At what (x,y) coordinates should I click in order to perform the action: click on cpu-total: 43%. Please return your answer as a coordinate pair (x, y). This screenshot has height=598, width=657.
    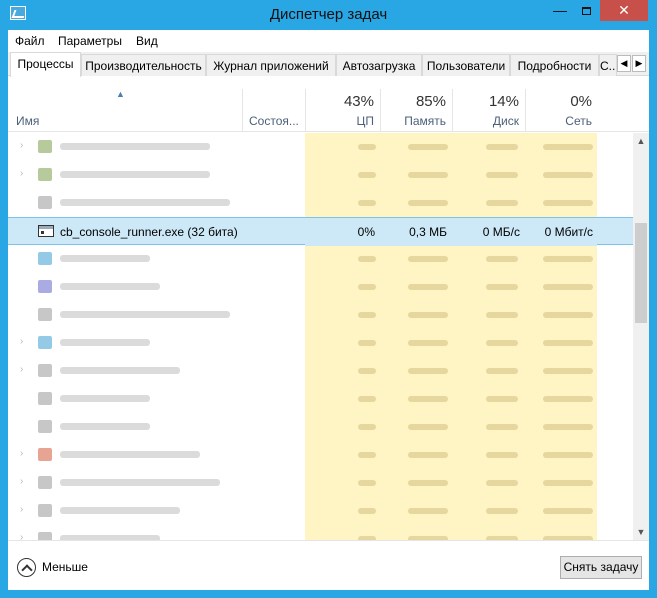
    Looking at the image, I should click on (359, 101).